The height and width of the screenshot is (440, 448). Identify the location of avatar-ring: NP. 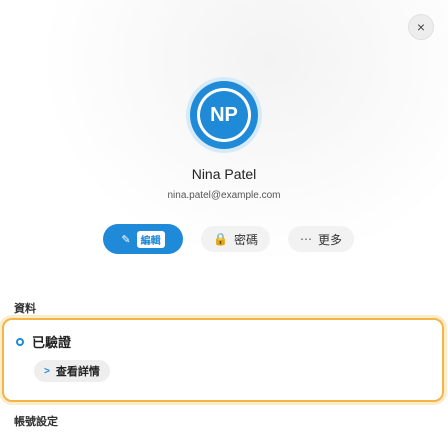
(224, 115).